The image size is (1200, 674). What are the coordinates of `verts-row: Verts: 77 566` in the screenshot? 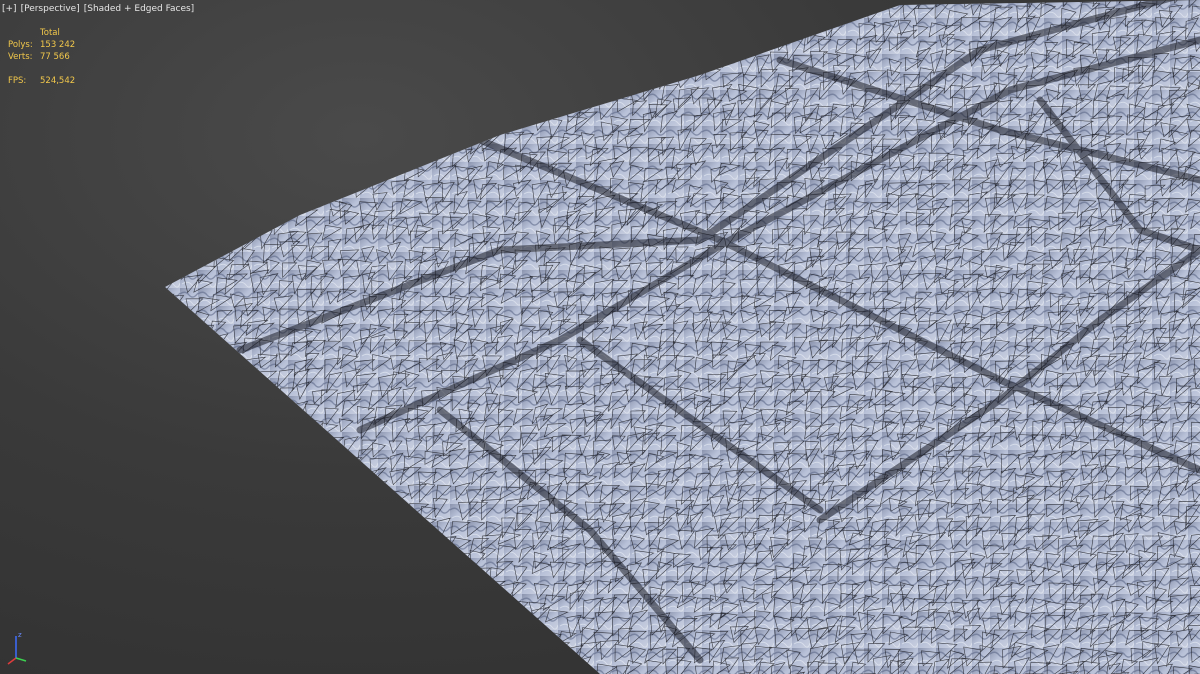 It's located at (41, 57).